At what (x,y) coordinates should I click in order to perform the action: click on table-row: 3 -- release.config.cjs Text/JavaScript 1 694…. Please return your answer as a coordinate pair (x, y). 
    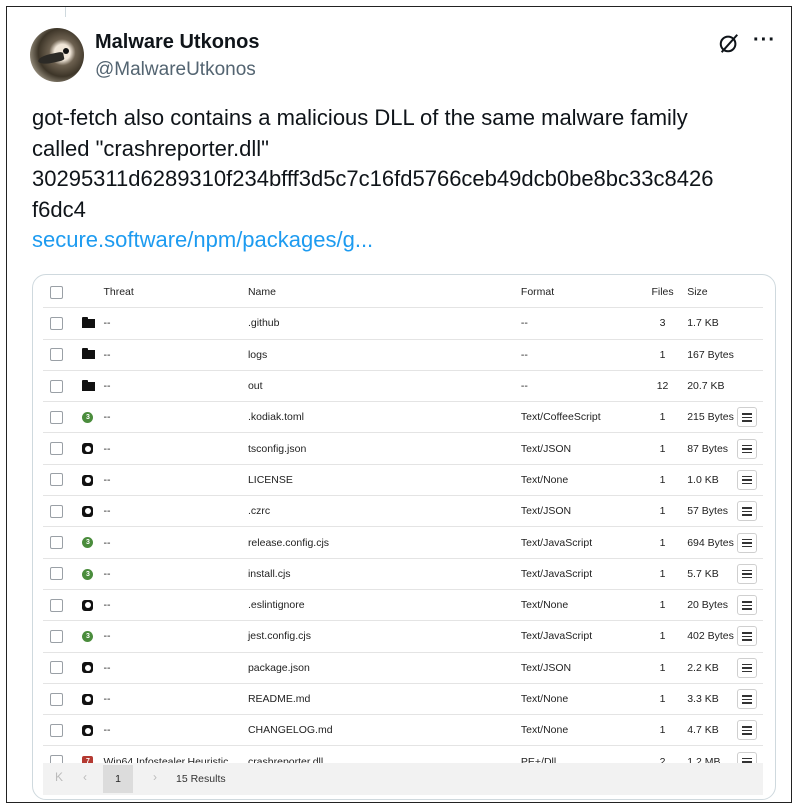
    Looking at the image, I should click on (403, 543).